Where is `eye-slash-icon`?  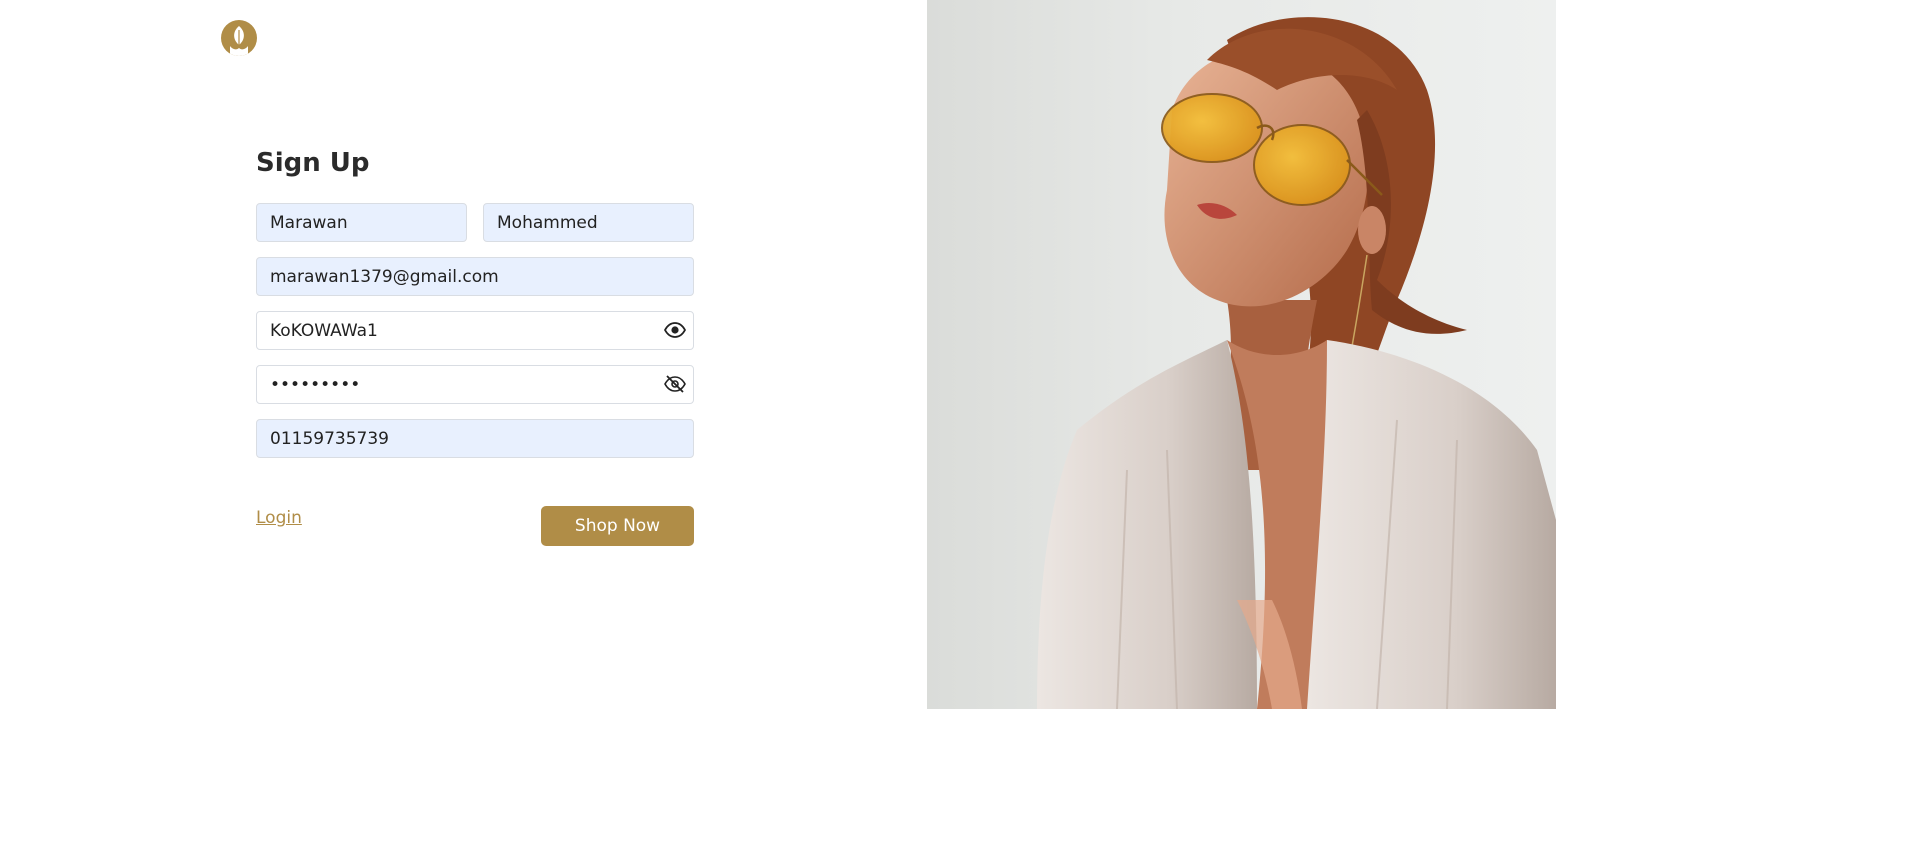 eye-slash-icon is located at coordinates (675, 384).